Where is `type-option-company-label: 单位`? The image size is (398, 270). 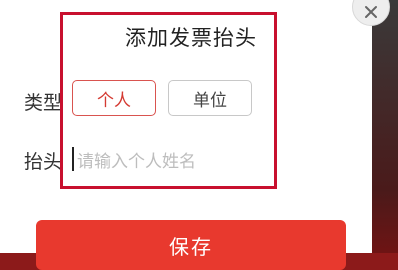 type-option-company-label: 单位 is located at coordinates (210, 100).